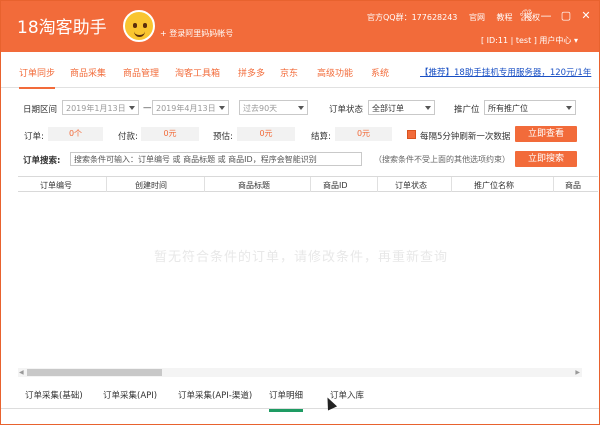 The height and width of the screenshot is (425, 600). I want to click on empty-table-message: 暂无符合条件的订单，请修改条件，再重新查询, so click(300, 257).